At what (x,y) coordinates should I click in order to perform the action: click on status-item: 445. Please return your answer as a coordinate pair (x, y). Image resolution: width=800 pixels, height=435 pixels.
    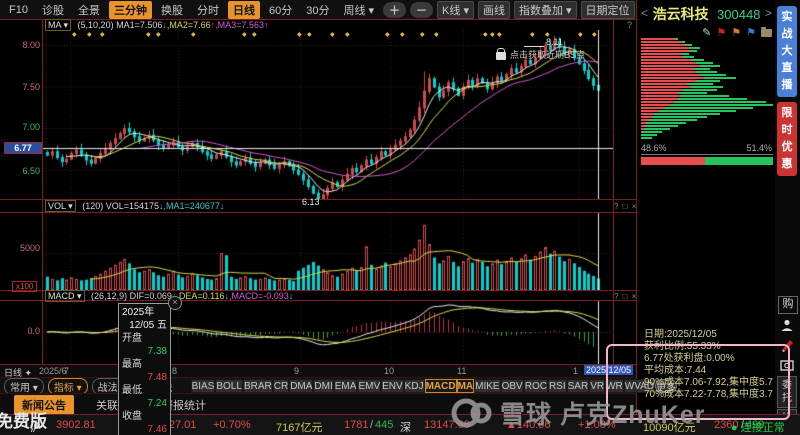
    Looking at the image, I should click on (384, 425).